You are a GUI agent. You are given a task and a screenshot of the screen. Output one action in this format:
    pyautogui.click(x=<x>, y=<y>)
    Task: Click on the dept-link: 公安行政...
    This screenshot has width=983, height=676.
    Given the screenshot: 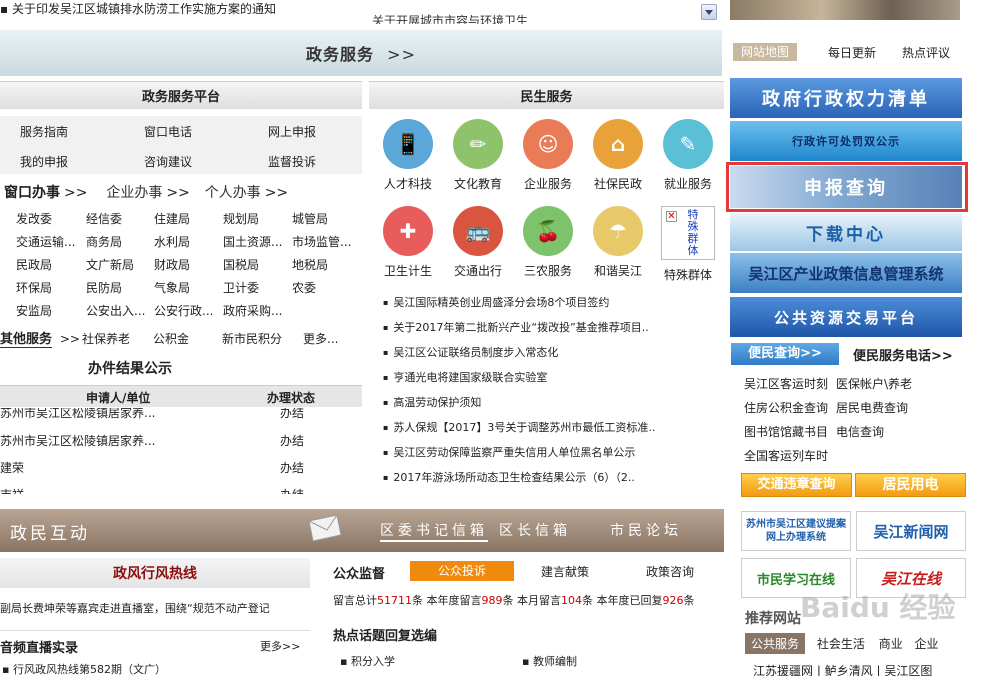 What is the action you would take?
    pyautogui.click(x=183, y=310)
    